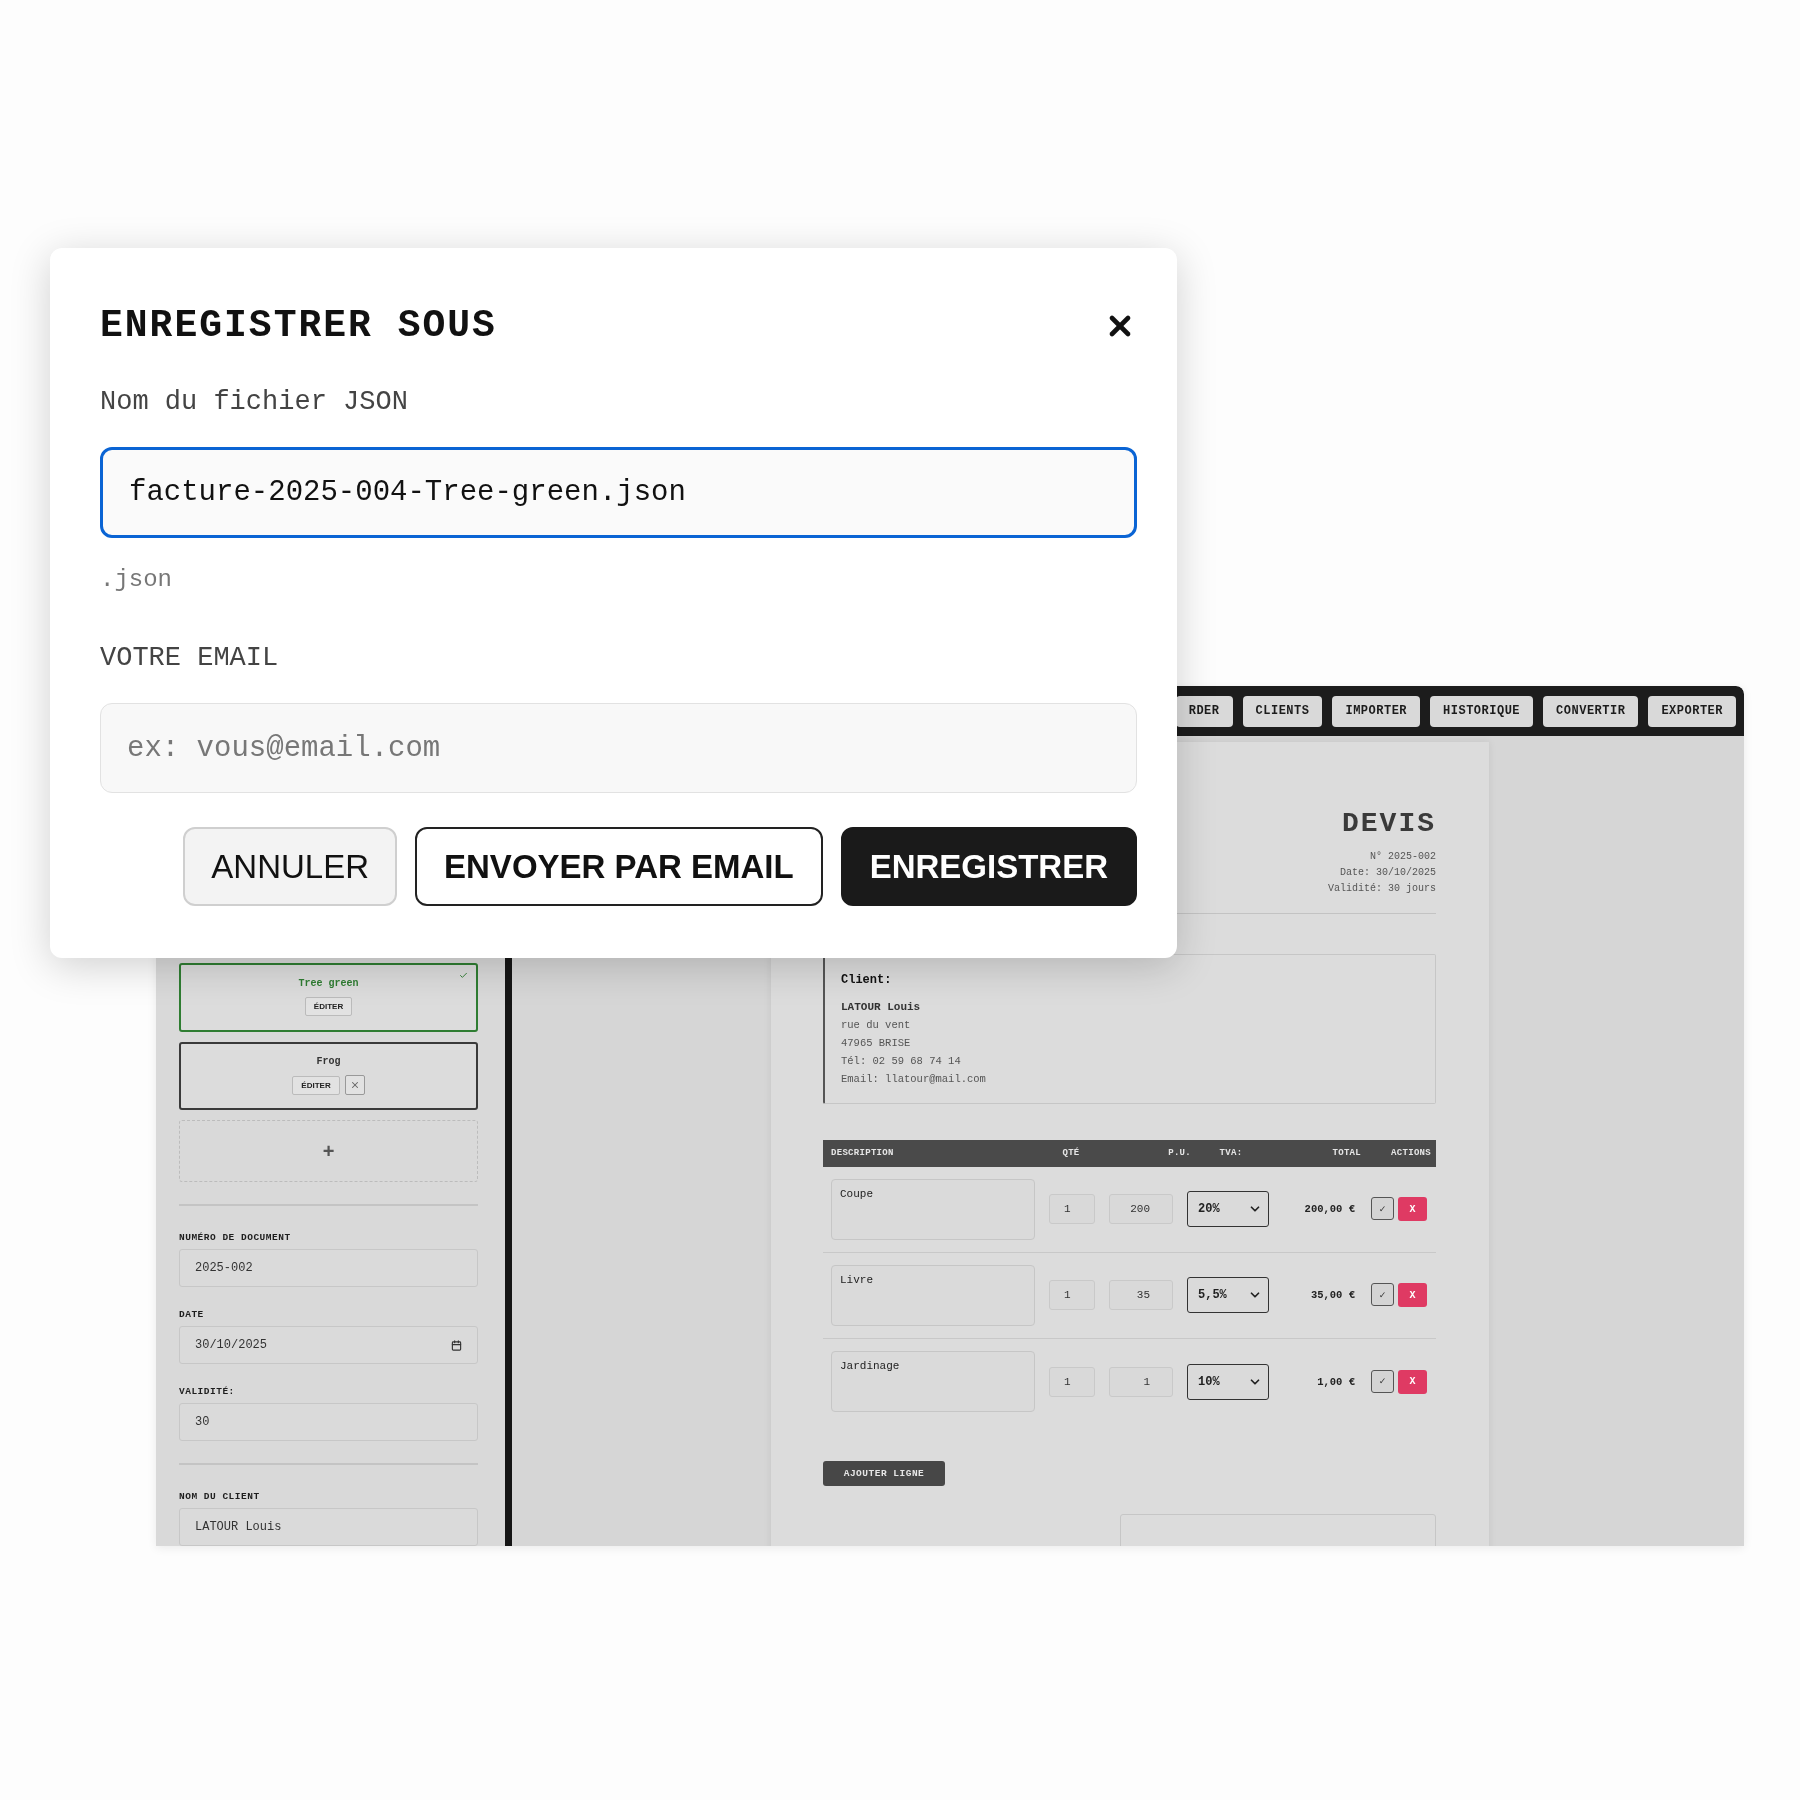 This screenshot has height=1800, width=1800. Describe the element at coordinates (328, 1422) in the screenshot. I see `input-field: 30` at that location.